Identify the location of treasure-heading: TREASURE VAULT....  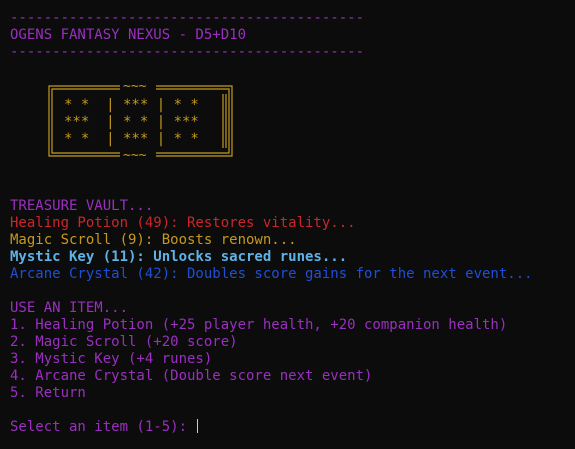
(82, 206).